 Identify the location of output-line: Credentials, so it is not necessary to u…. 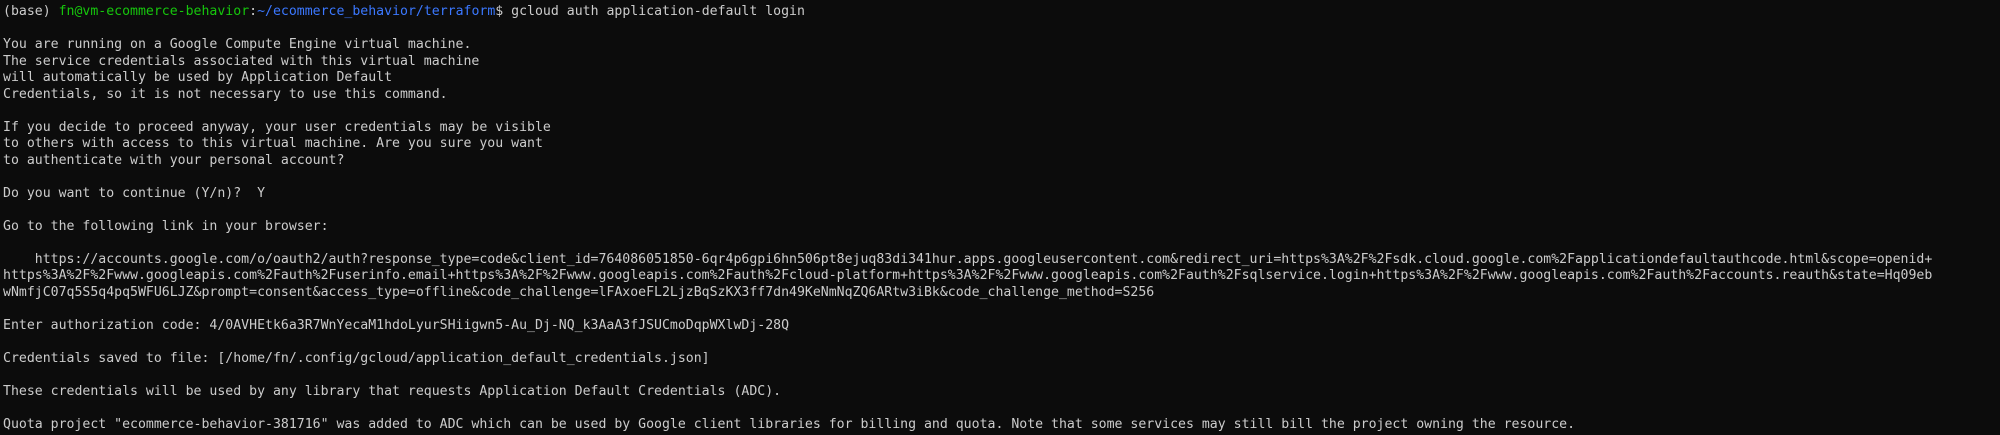
(225, 94).